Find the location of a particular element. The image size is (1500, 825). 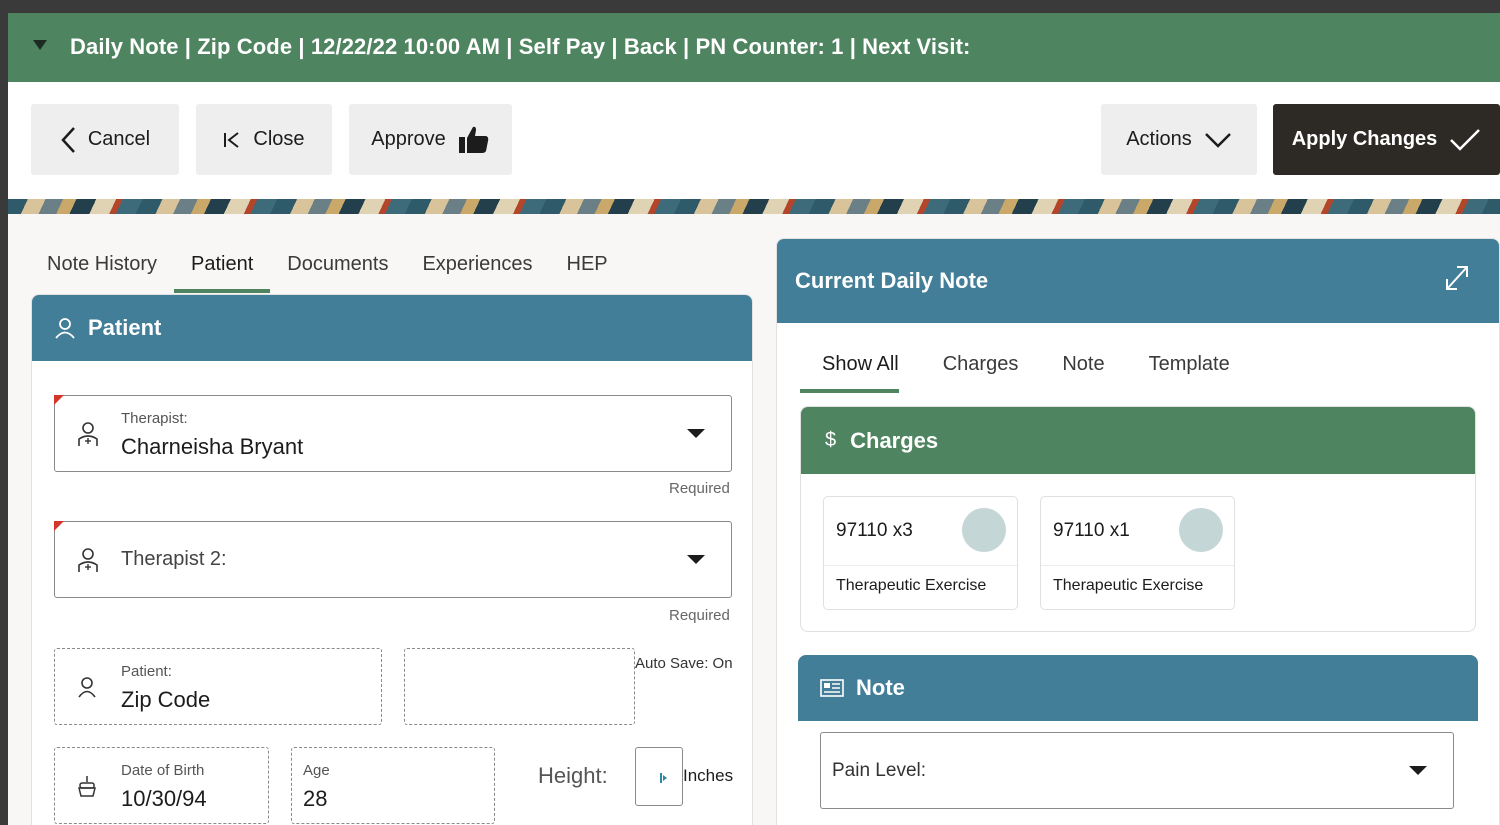

charge-code: 97110 x1 is located at coordinates (1091, 530).